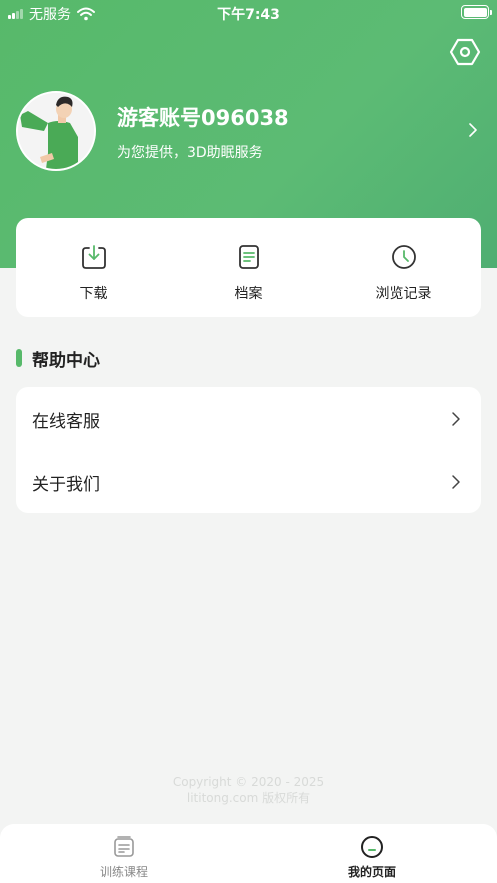 The width and height of the screenshot is (497, 883). What do you see at coordinates (248, 257) in the screenshot?
I see `document-icon` at bounding box center [248, 257].